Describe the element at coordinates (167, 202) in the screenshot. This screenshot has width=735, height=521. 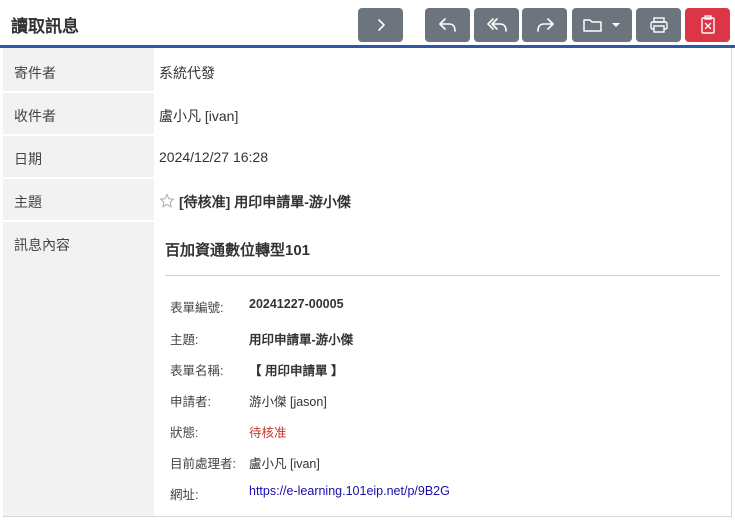
I see `star-icon` at that location.